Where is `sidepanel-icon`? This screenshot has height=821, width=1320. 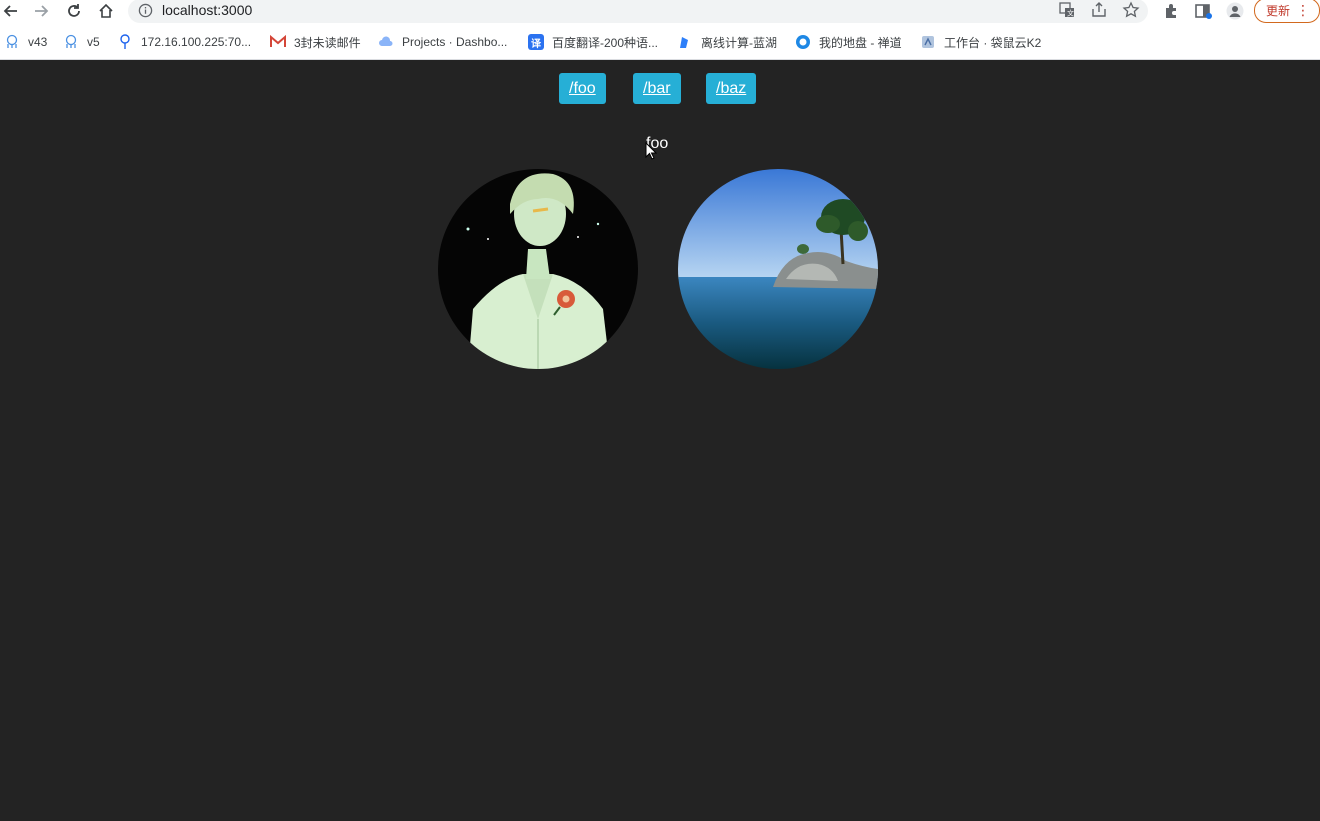 sidepanel-icon is located at coordinates (1203, 11).